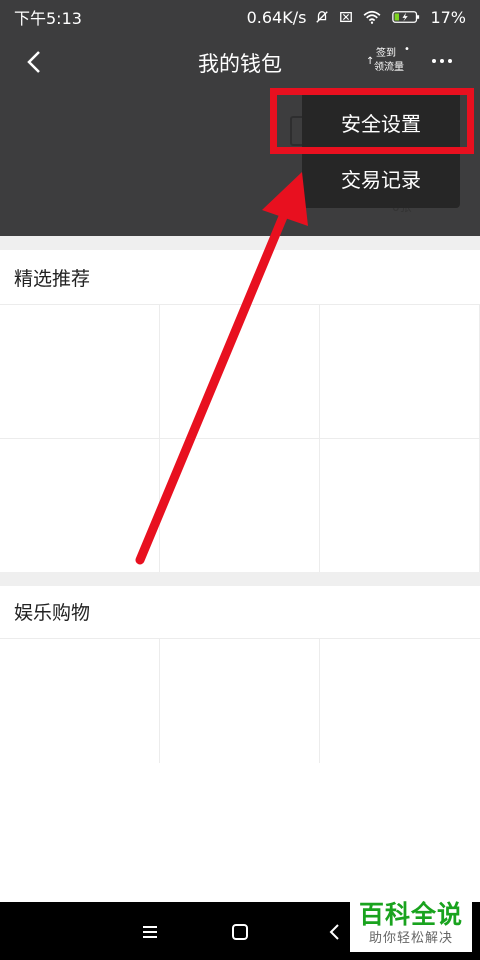  Describe the element at coordinates (372, 121) in the screenshot. I see `highlight-box` at that location.